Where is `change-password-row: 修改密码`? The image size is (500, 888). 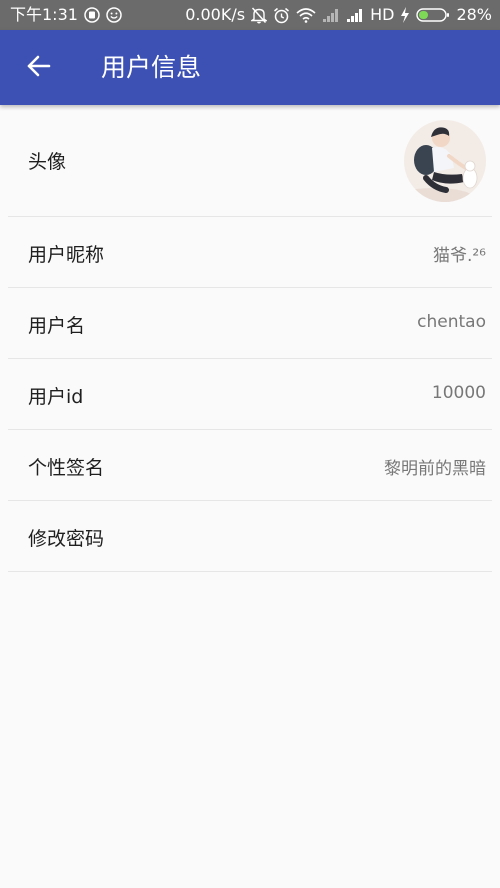
change-password-row: 修改密码 is located at coordinates (250, 536).